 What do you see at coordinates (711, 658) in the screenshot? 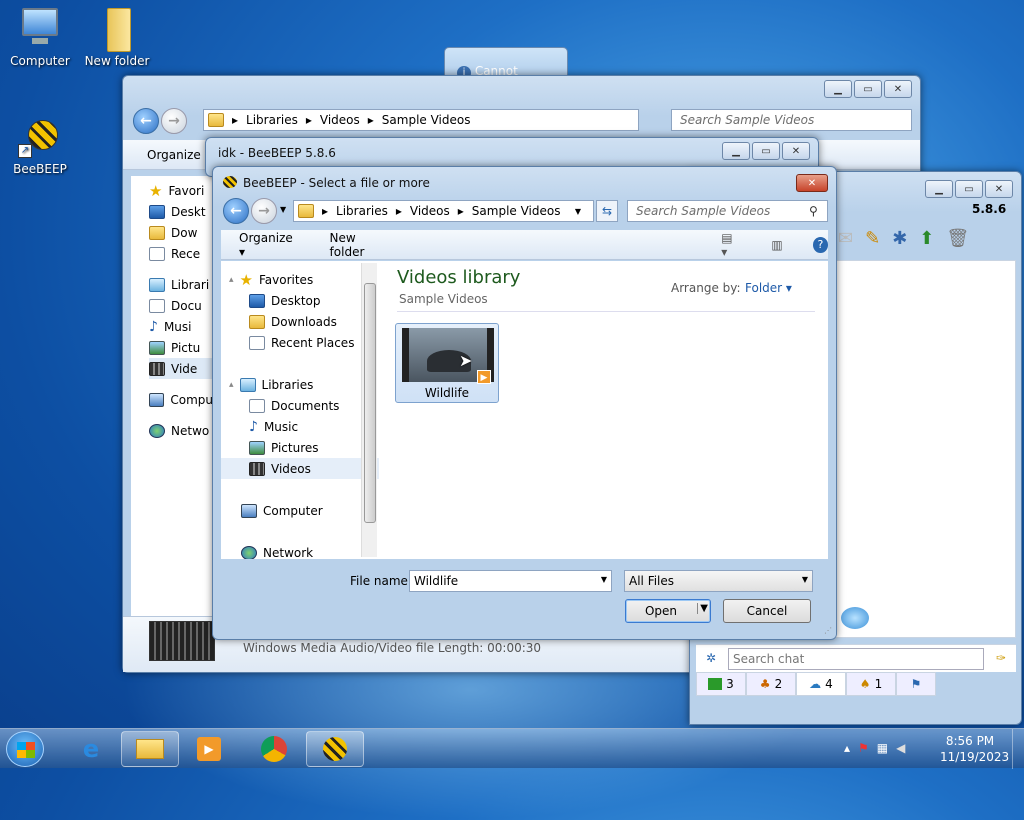
I see `gear-icon: ✲` at bounding box center [711, 658].